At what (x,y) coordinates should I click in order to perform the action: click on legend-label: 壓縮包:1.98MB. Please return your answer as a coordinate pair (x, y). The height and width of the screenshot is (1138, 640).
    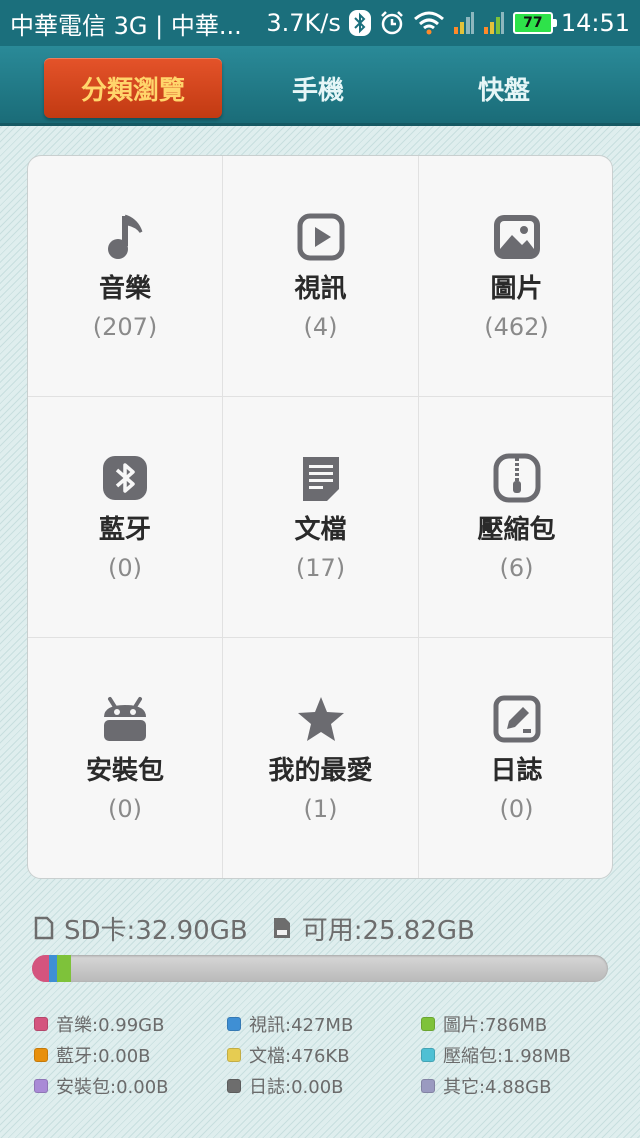
    Looking at the image, I should click on (507, 1056).